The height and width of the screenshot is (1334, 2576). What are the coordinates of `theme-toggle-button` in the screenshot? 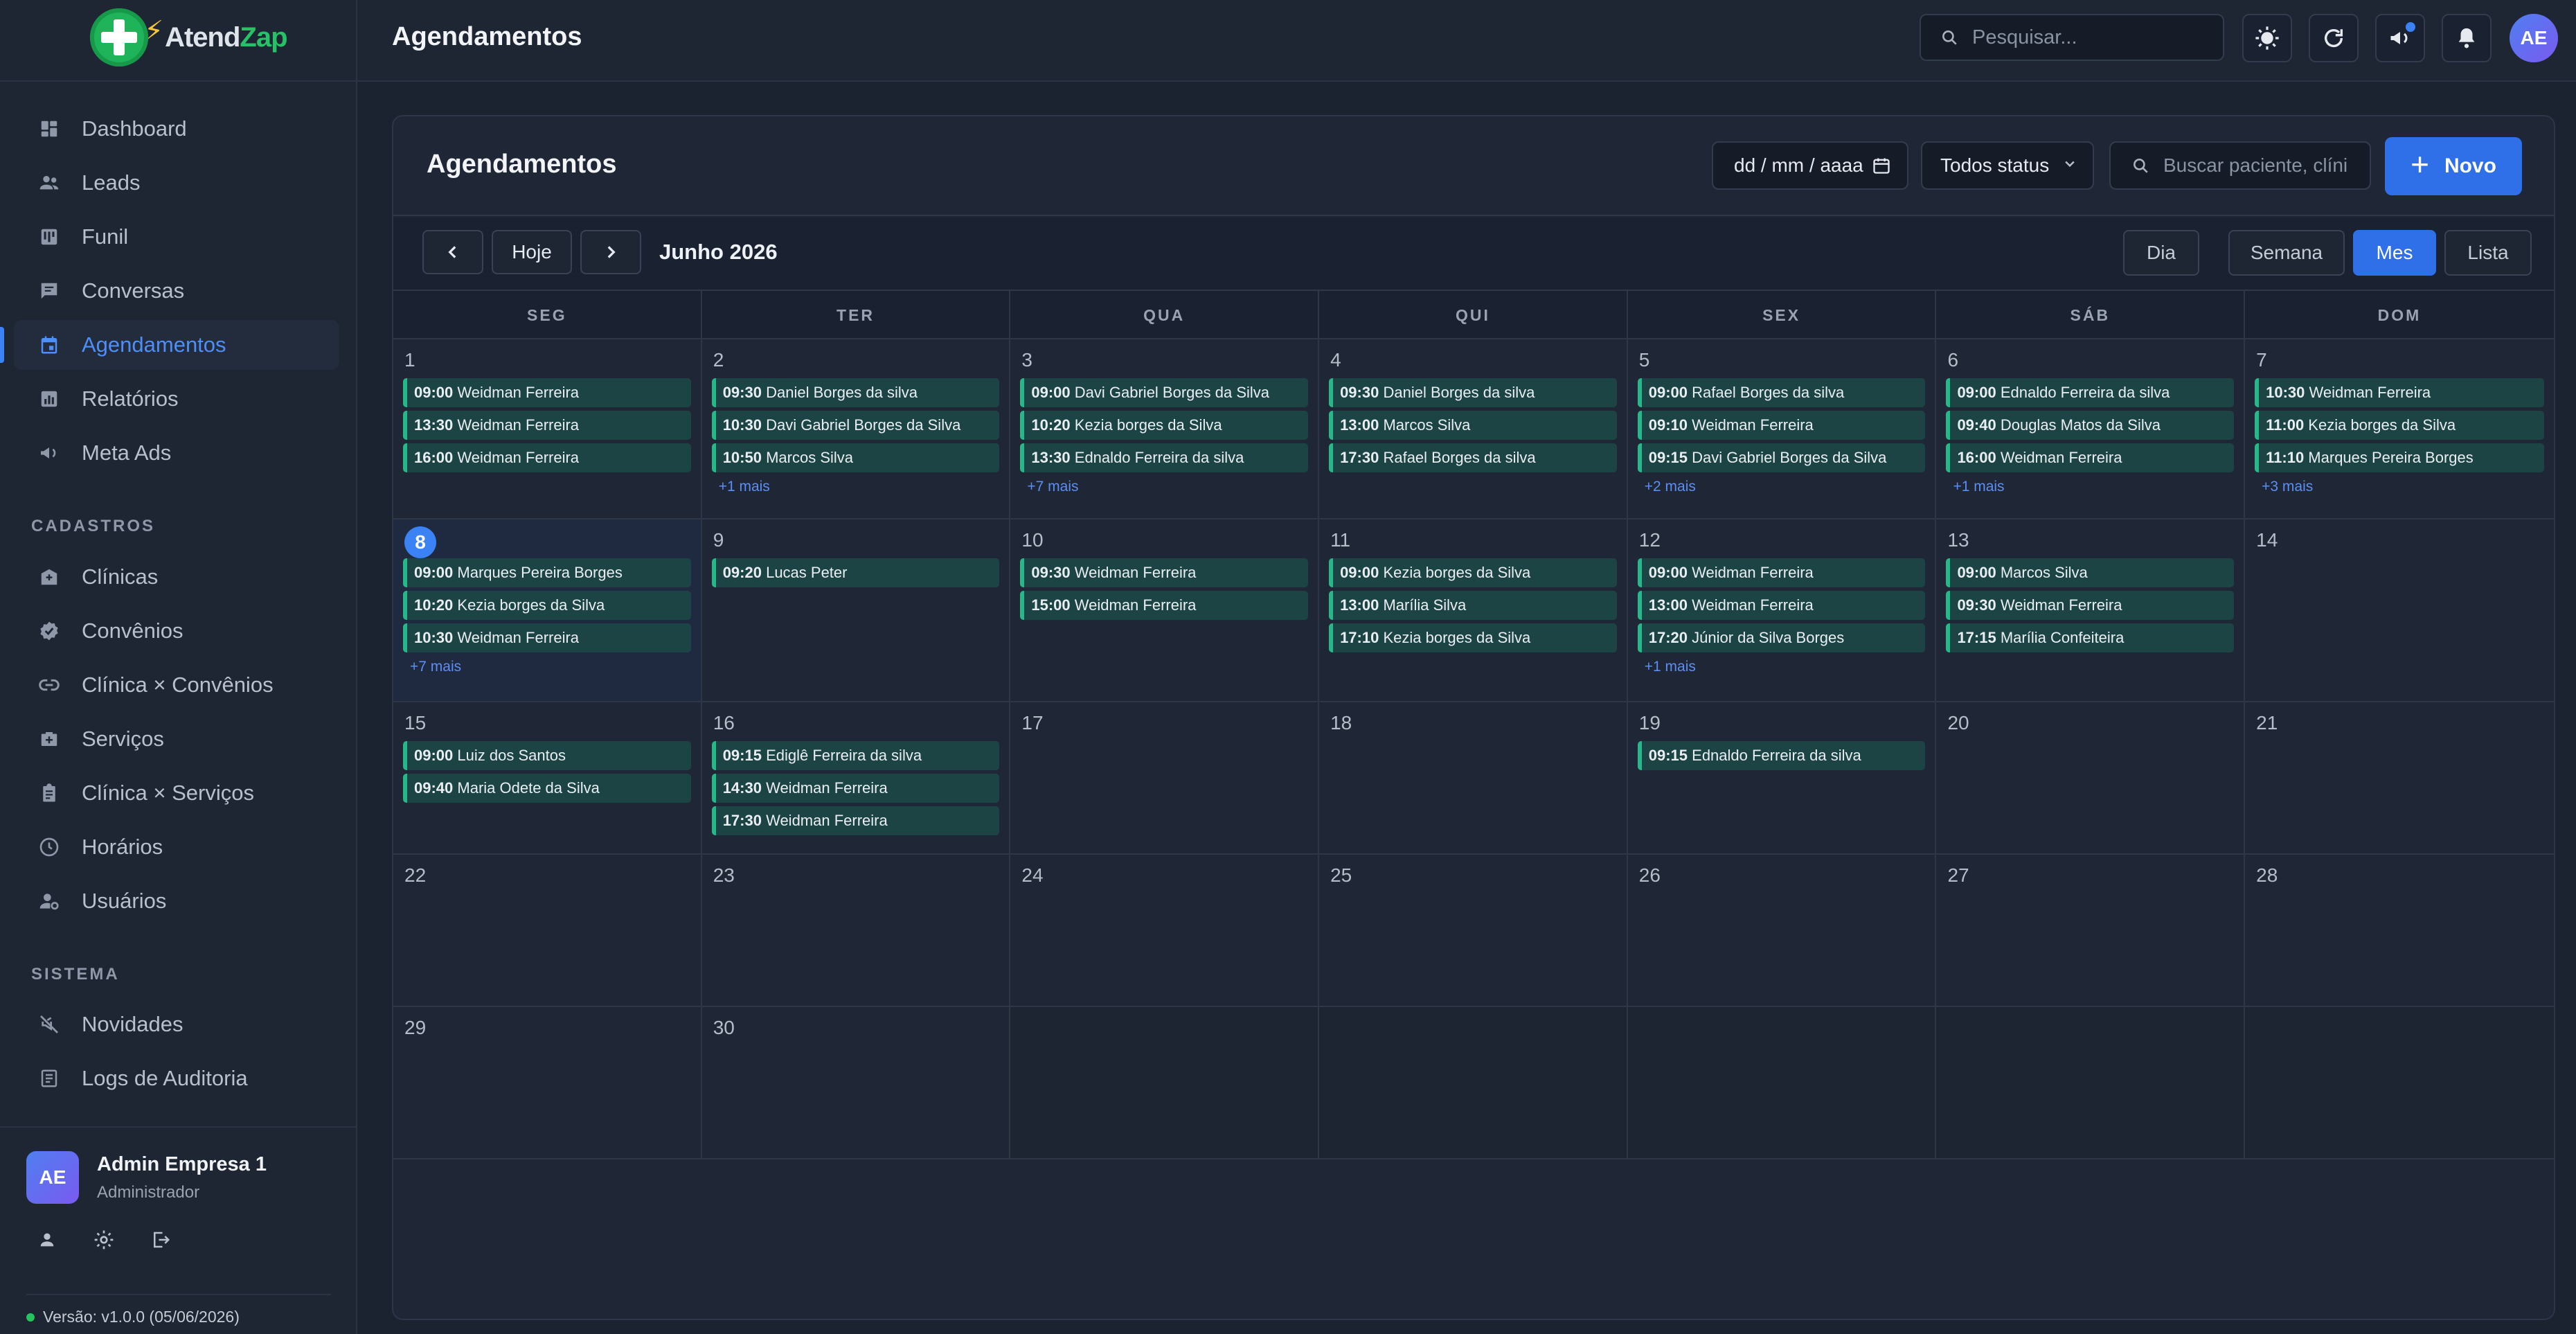 It's located at (2267, 38).